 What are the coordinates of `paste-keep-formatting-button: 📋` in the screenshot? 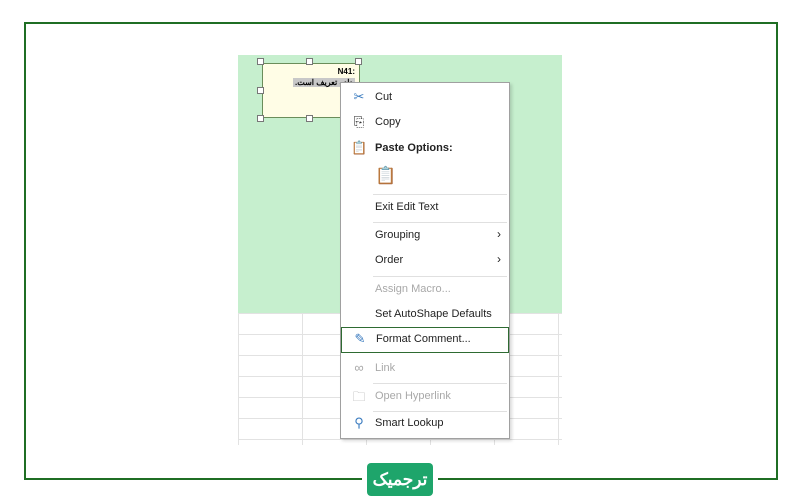 It's located at (384, 175).